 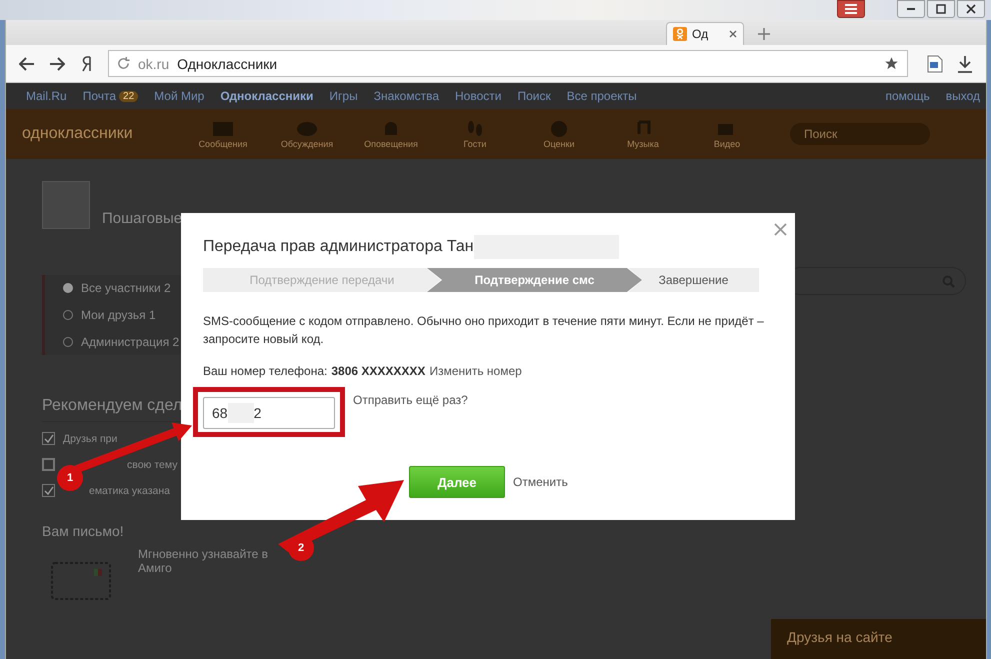 I want to click on wizard-step: Завершение, so click(x=693, y=280).